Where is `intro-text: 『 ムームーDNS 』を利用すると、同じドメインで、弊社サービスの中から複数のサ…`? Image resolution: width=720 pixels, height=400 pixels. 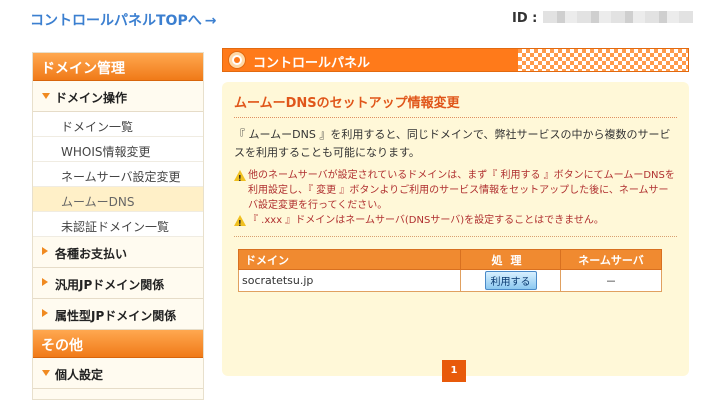 intro-text: 『 ムームーDNS 』を利用すると、同じドメインで、弊社サービスの中から複数のサ… is located at coordinates (452, 143).